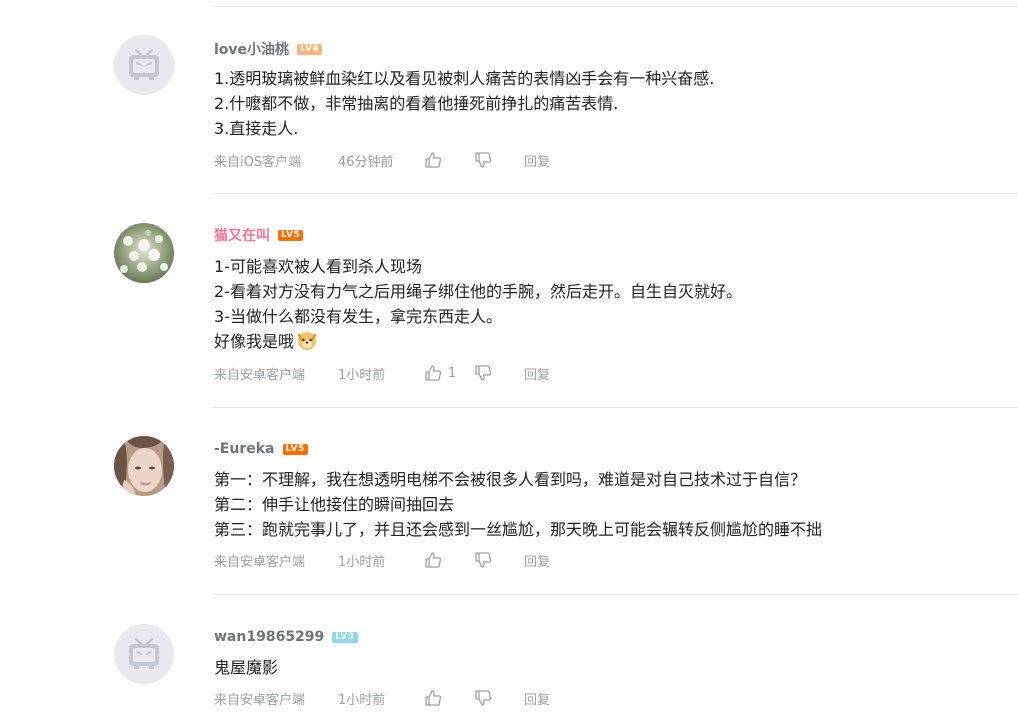 This screenshot has height=726, width=1018. I want to click on girl-photo, so click(144, 466).